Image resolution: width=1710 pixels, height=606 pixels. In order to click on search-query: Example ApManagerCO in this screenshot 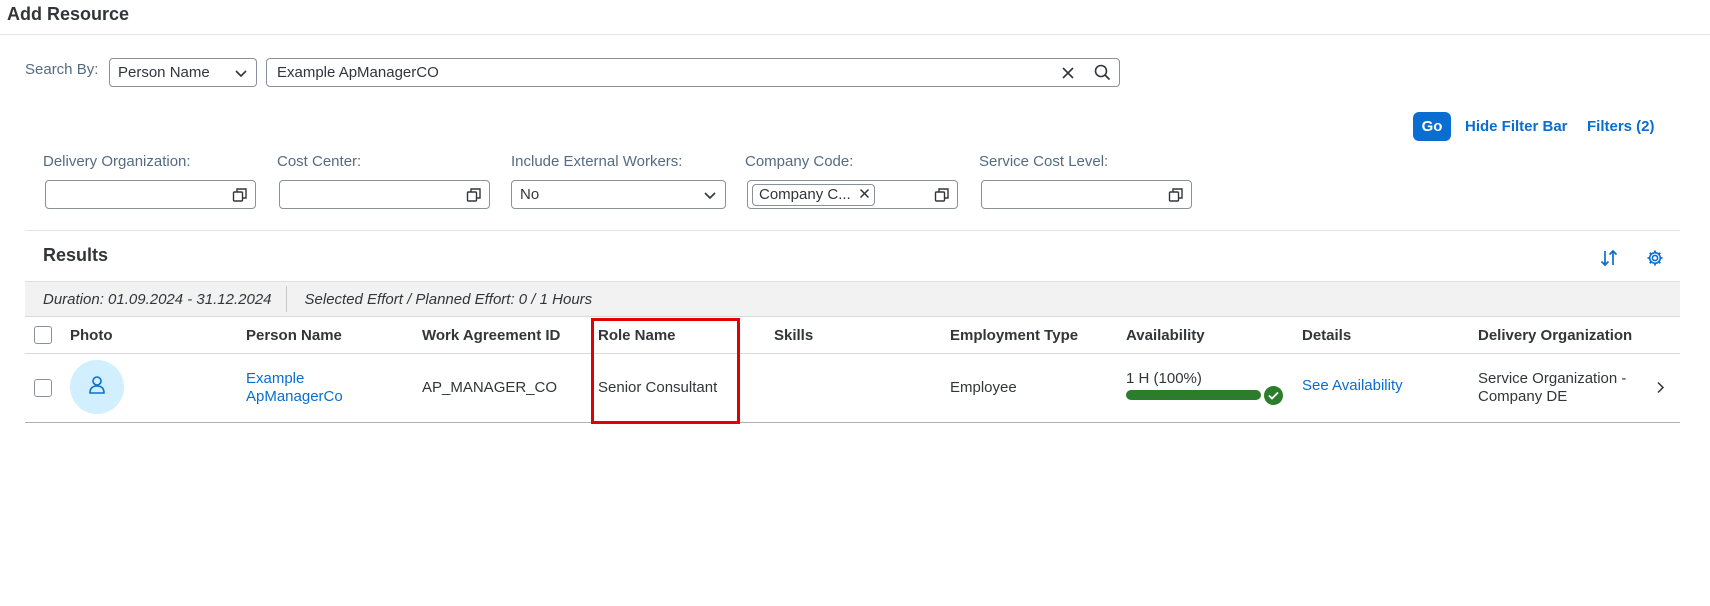, I will do `click(358, 72)`.